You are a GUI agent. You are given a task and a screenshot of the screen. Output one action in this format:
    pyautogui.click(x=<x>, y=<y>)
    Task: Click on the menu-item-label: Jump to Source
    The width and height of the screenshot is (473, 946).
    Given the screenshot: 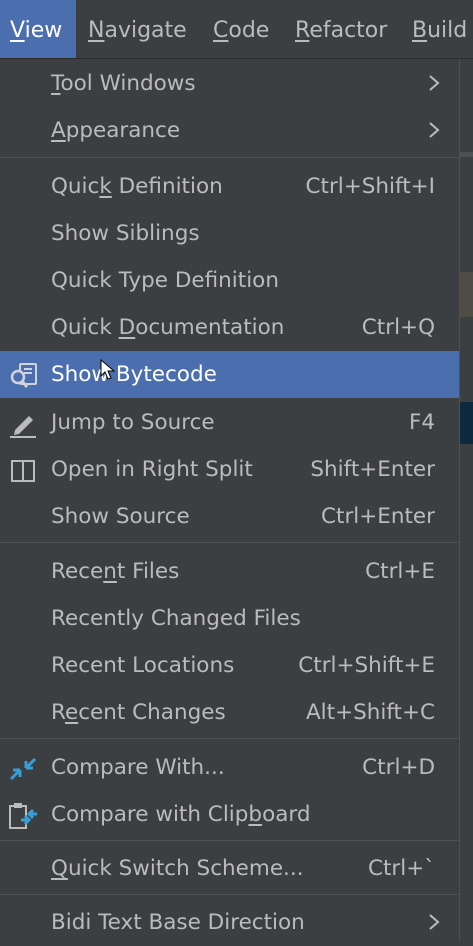 What is the action you would take?
    pyautogui.click(x=133, y=422)
    